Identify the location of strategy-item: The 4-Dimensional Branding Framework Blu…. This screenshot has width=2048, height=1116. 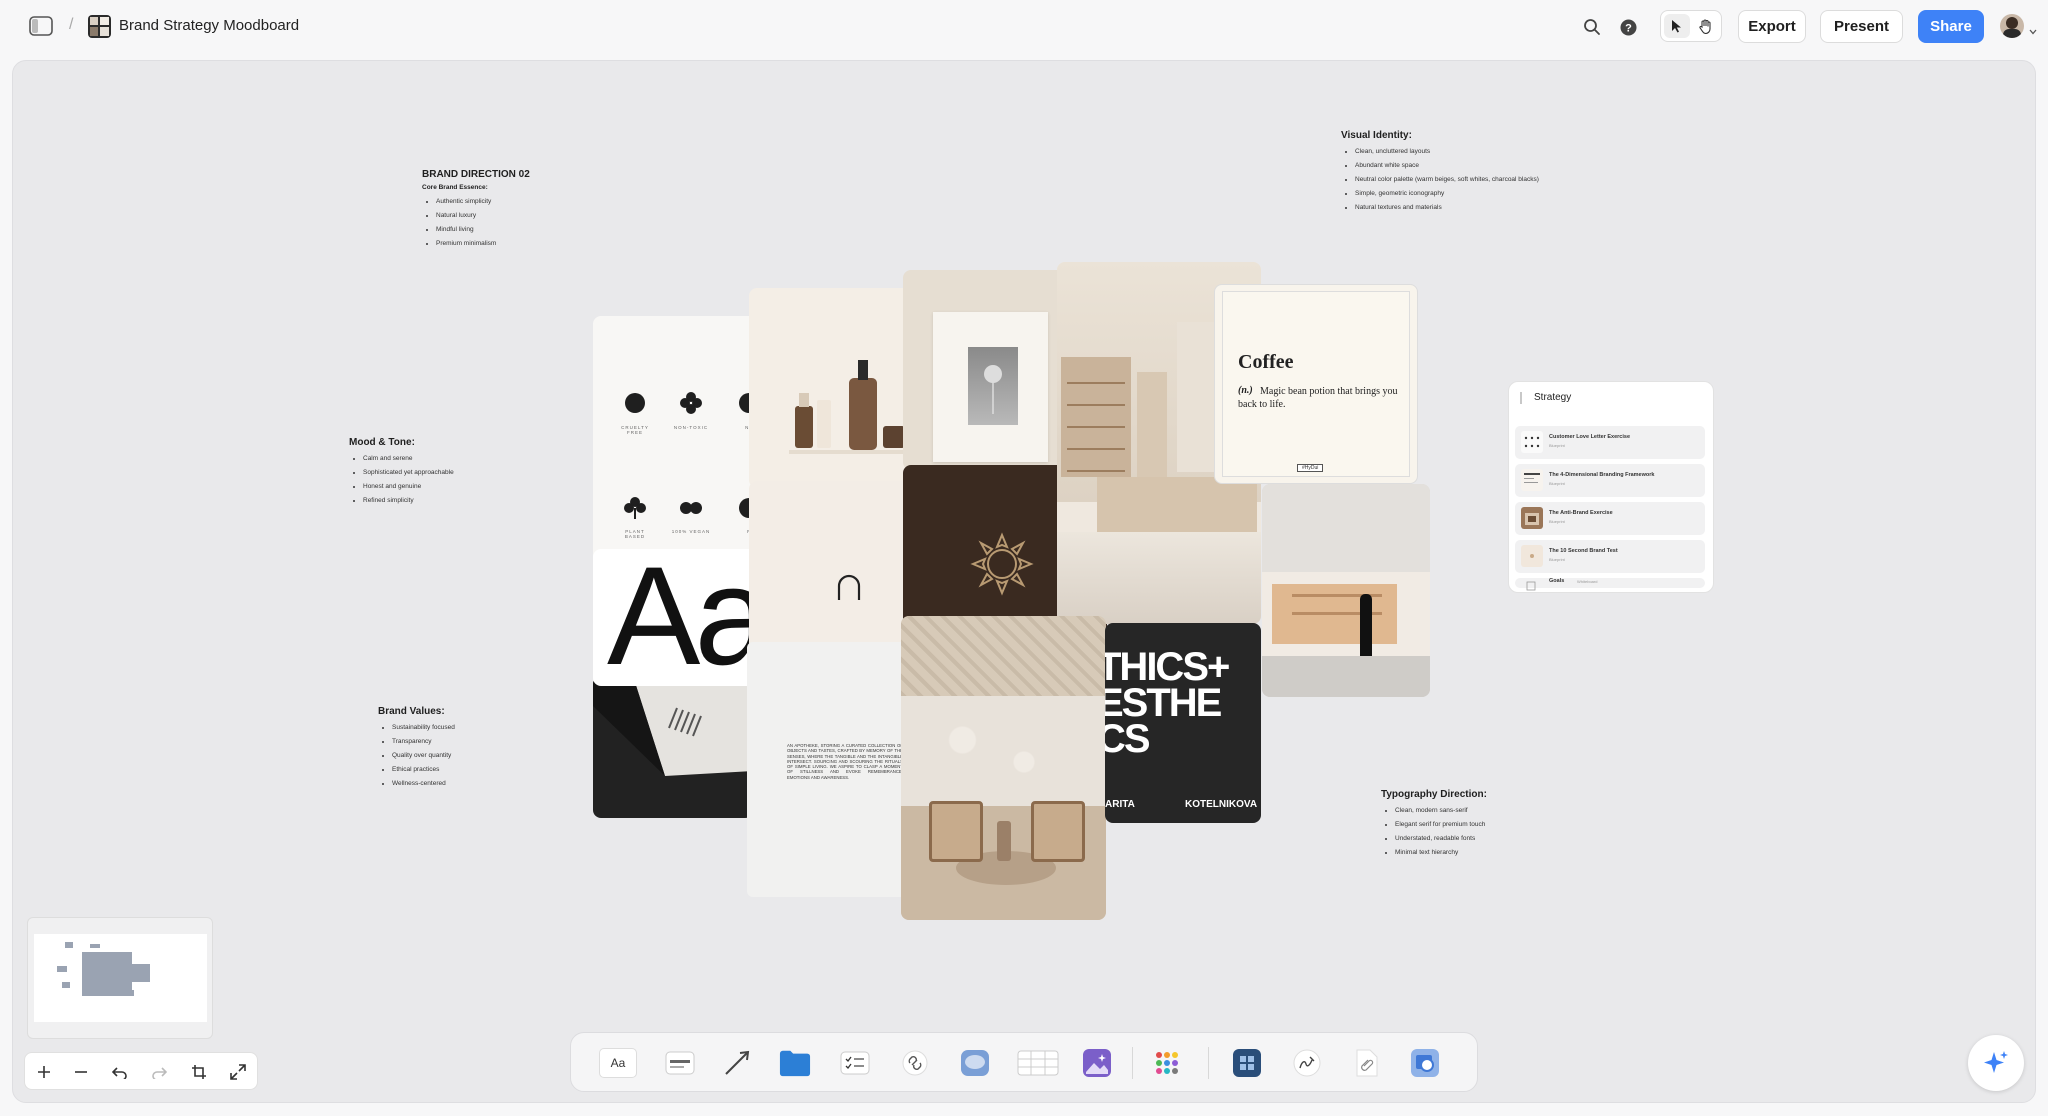
(1610, 480).